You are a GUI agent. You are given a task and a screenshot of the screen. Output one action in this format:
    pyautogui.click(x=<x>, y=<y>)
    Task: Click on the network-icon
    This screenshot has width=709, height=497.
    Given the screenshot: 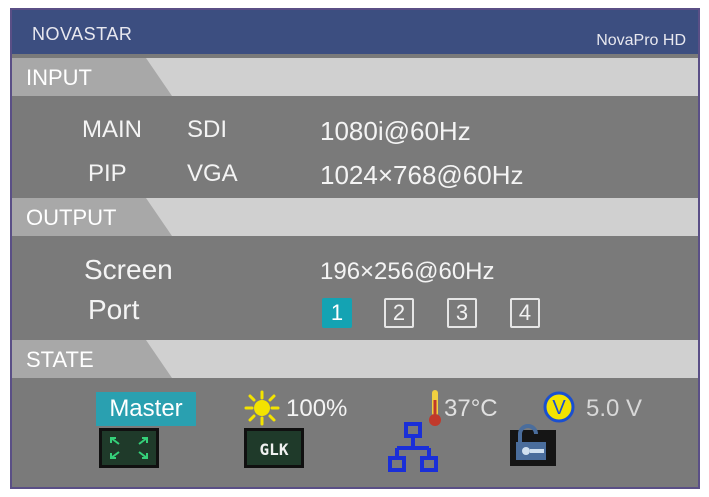 What is the action you would take?
    pyautogui.click(x=414, y=448)
    